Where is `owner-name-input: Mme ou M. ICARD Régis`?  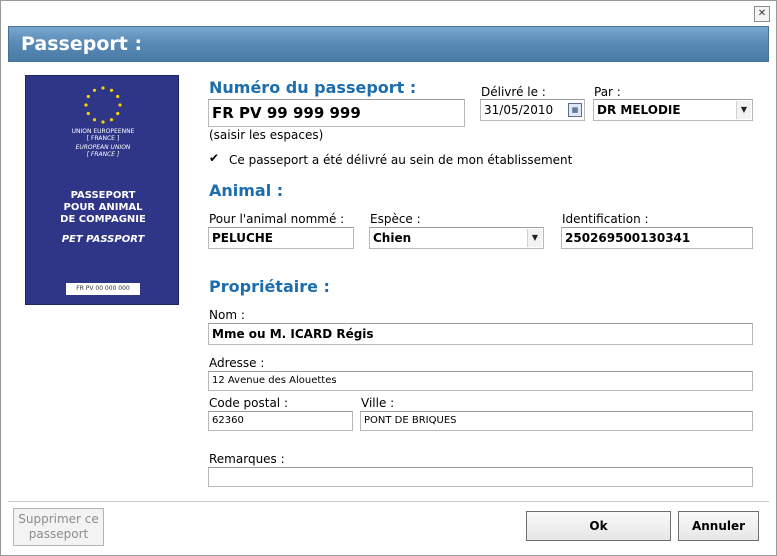 owner-name-input: Mme ou M. ICARD Régis is located at coordinates (480, 334).